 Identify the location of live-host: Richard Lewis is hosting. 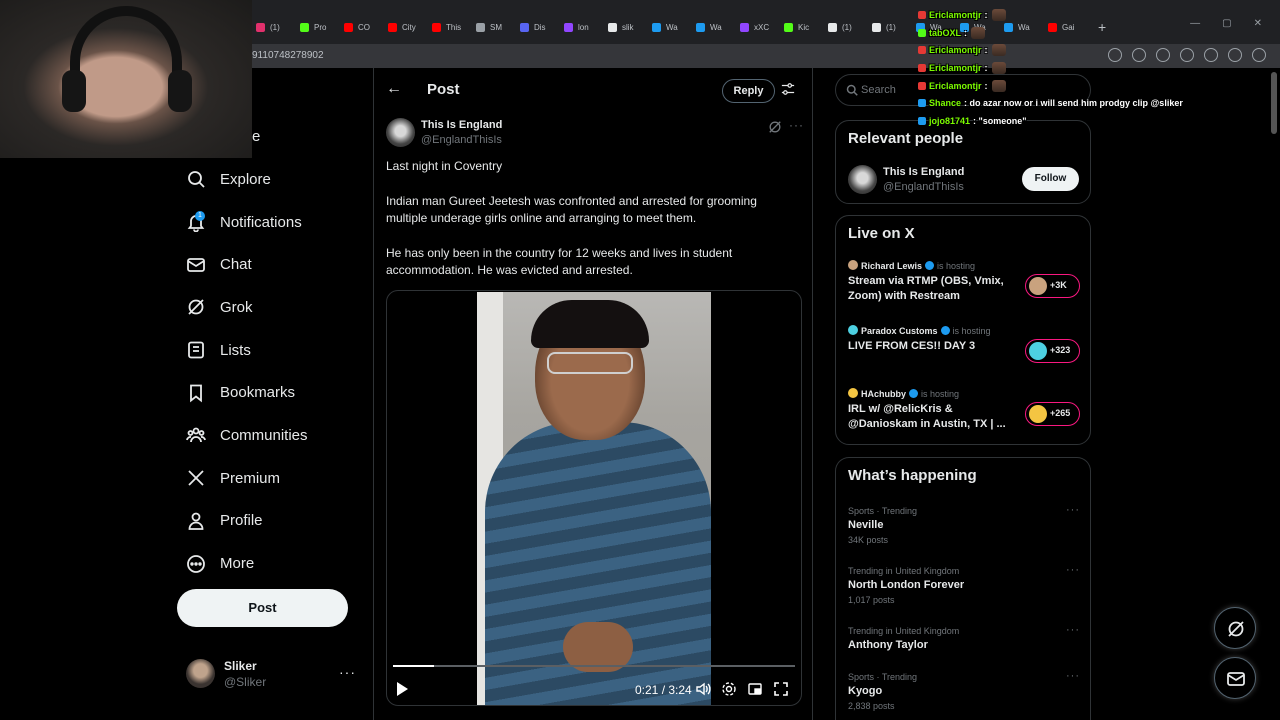
(911, 265).